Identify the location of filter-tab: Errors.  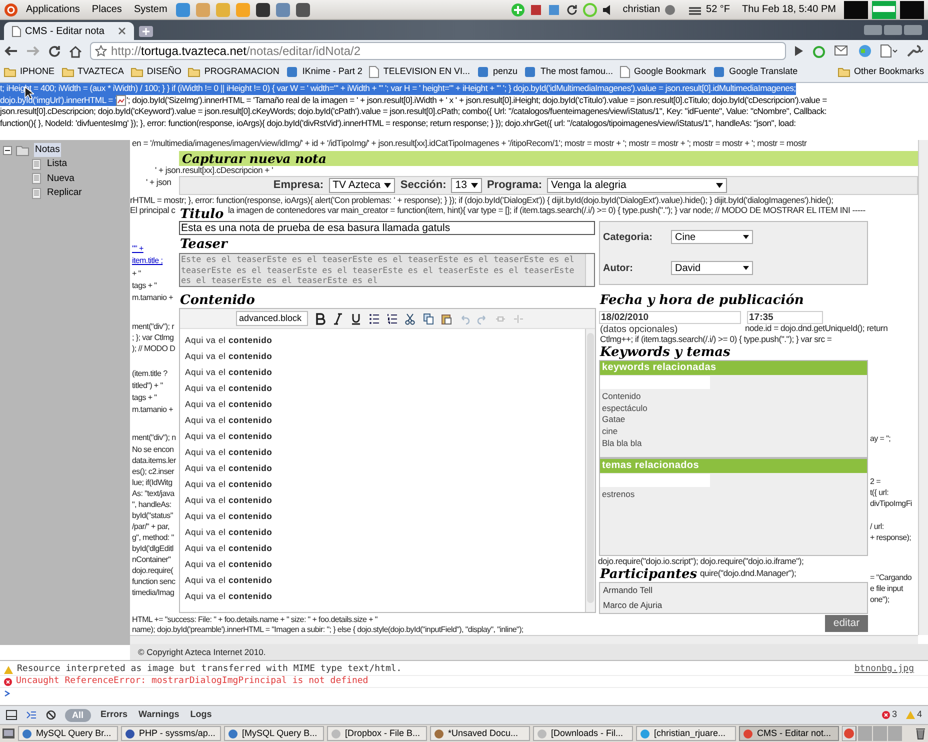
(114, 715).